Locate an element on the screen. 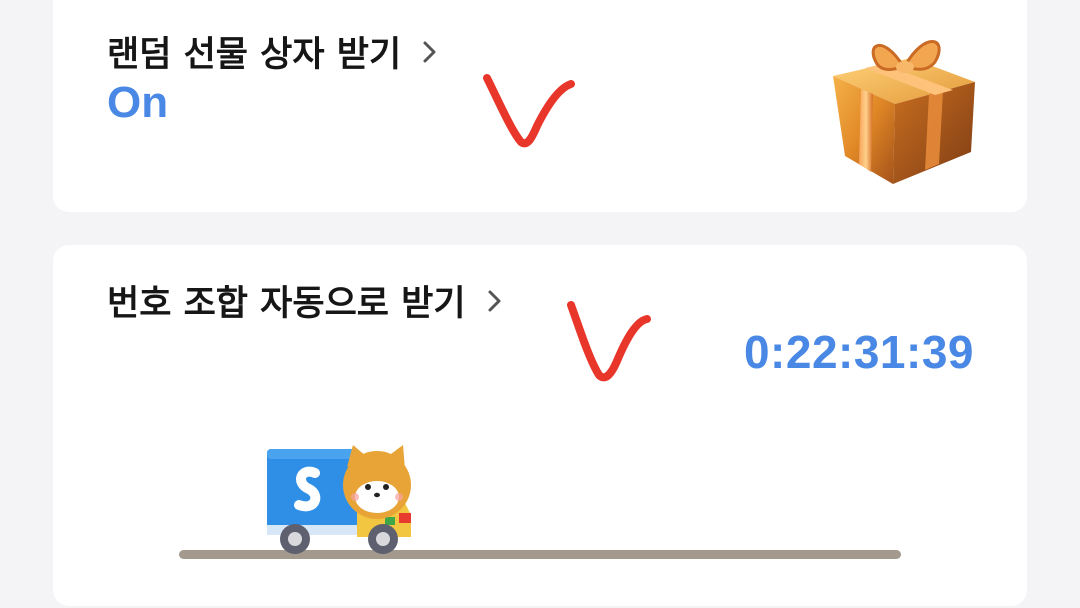  random-gift-box-status: On is located at coordinates (138, 102).